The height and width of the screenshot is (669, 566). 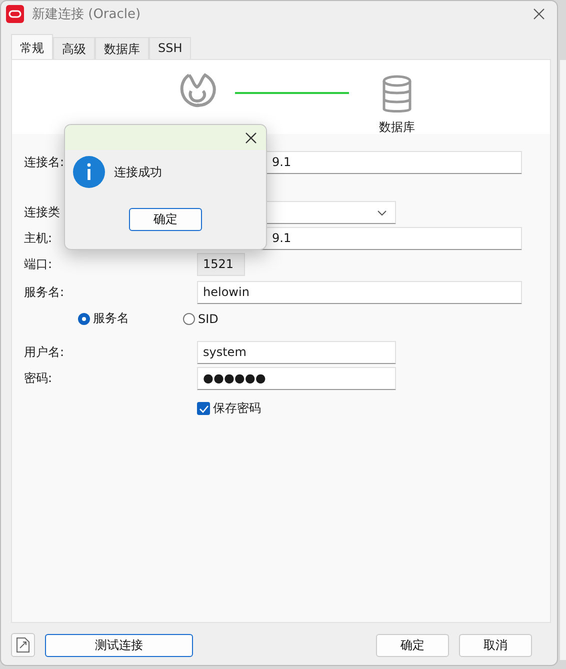 I want to click on message-text: 连接成功, so click(x=138, y=172).